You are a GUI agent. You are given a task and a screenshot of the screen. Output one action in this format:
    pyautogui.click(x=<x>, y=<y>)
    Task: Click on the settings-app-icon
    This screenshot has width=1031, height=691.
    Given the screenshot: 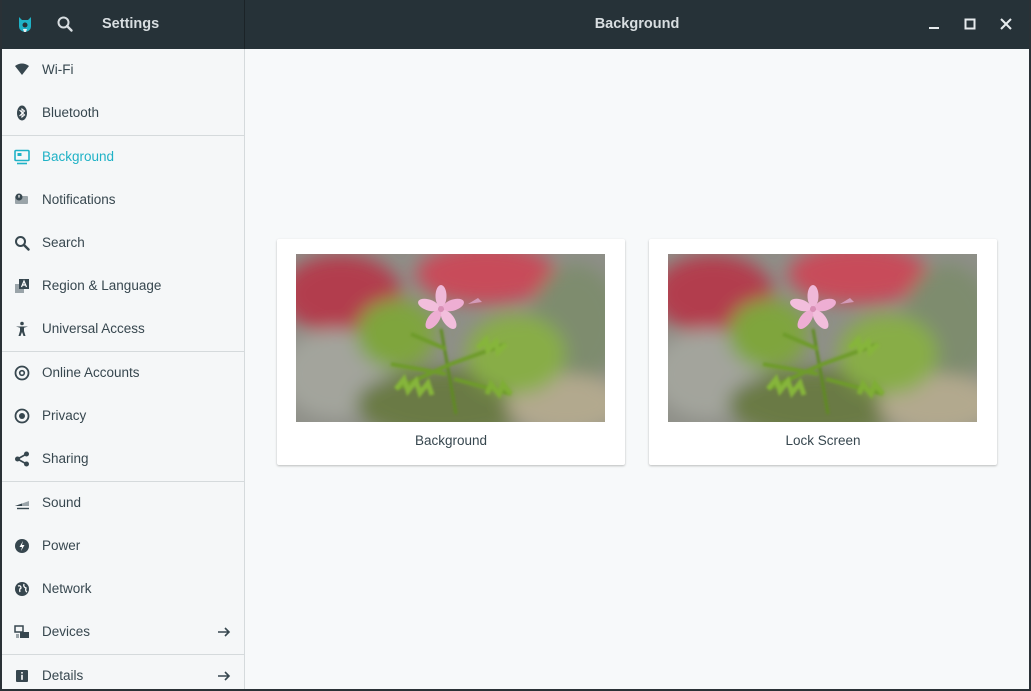 What is the action you would take?
    pyautogui.click(x=25, y=24)
    